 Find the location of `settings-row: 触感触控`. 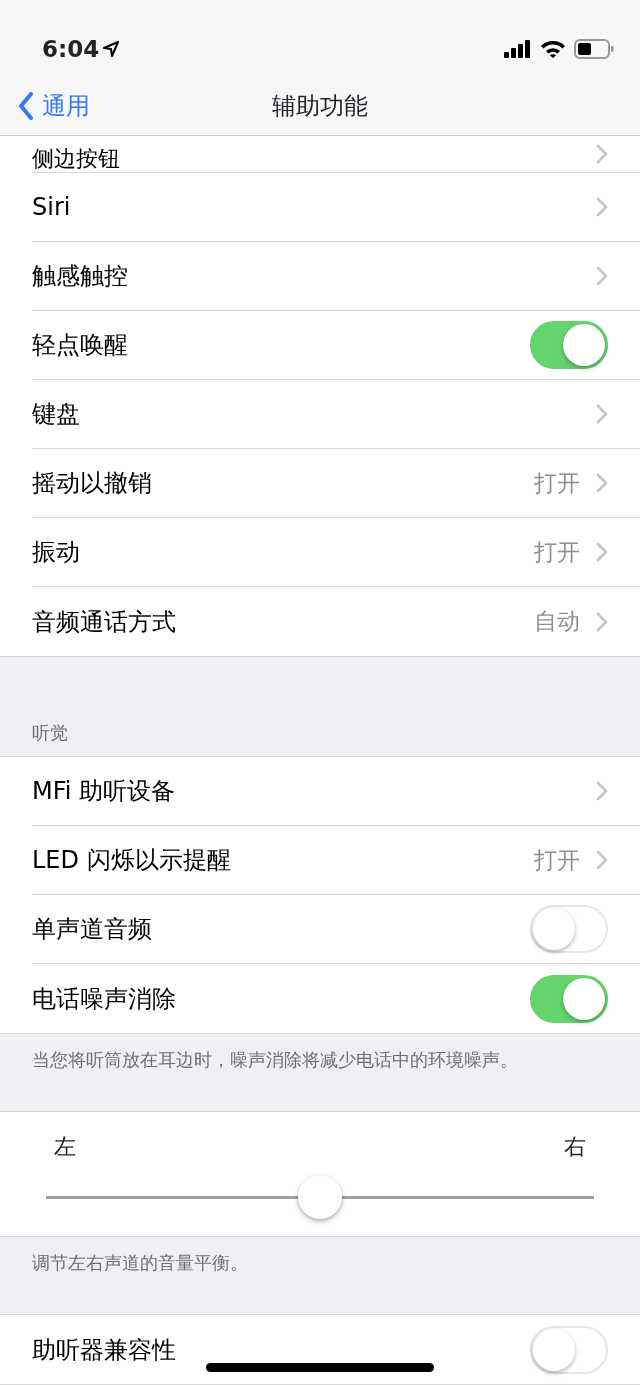

settings-row: 触感触控 is located at coordinates (336, 276).